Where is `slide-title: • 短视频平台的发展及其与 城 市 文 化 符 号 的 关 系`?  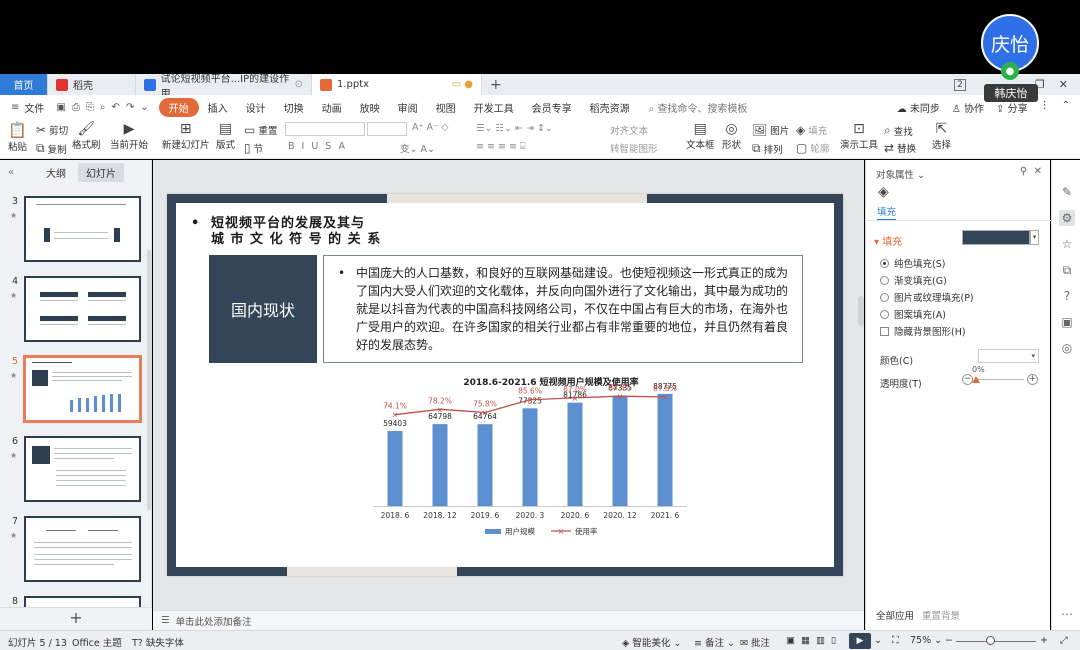 slide-title: • 短视频平台的发展及其与 城 市 文 化 符 号 的 关 系 is located at coordinates (286, 232).